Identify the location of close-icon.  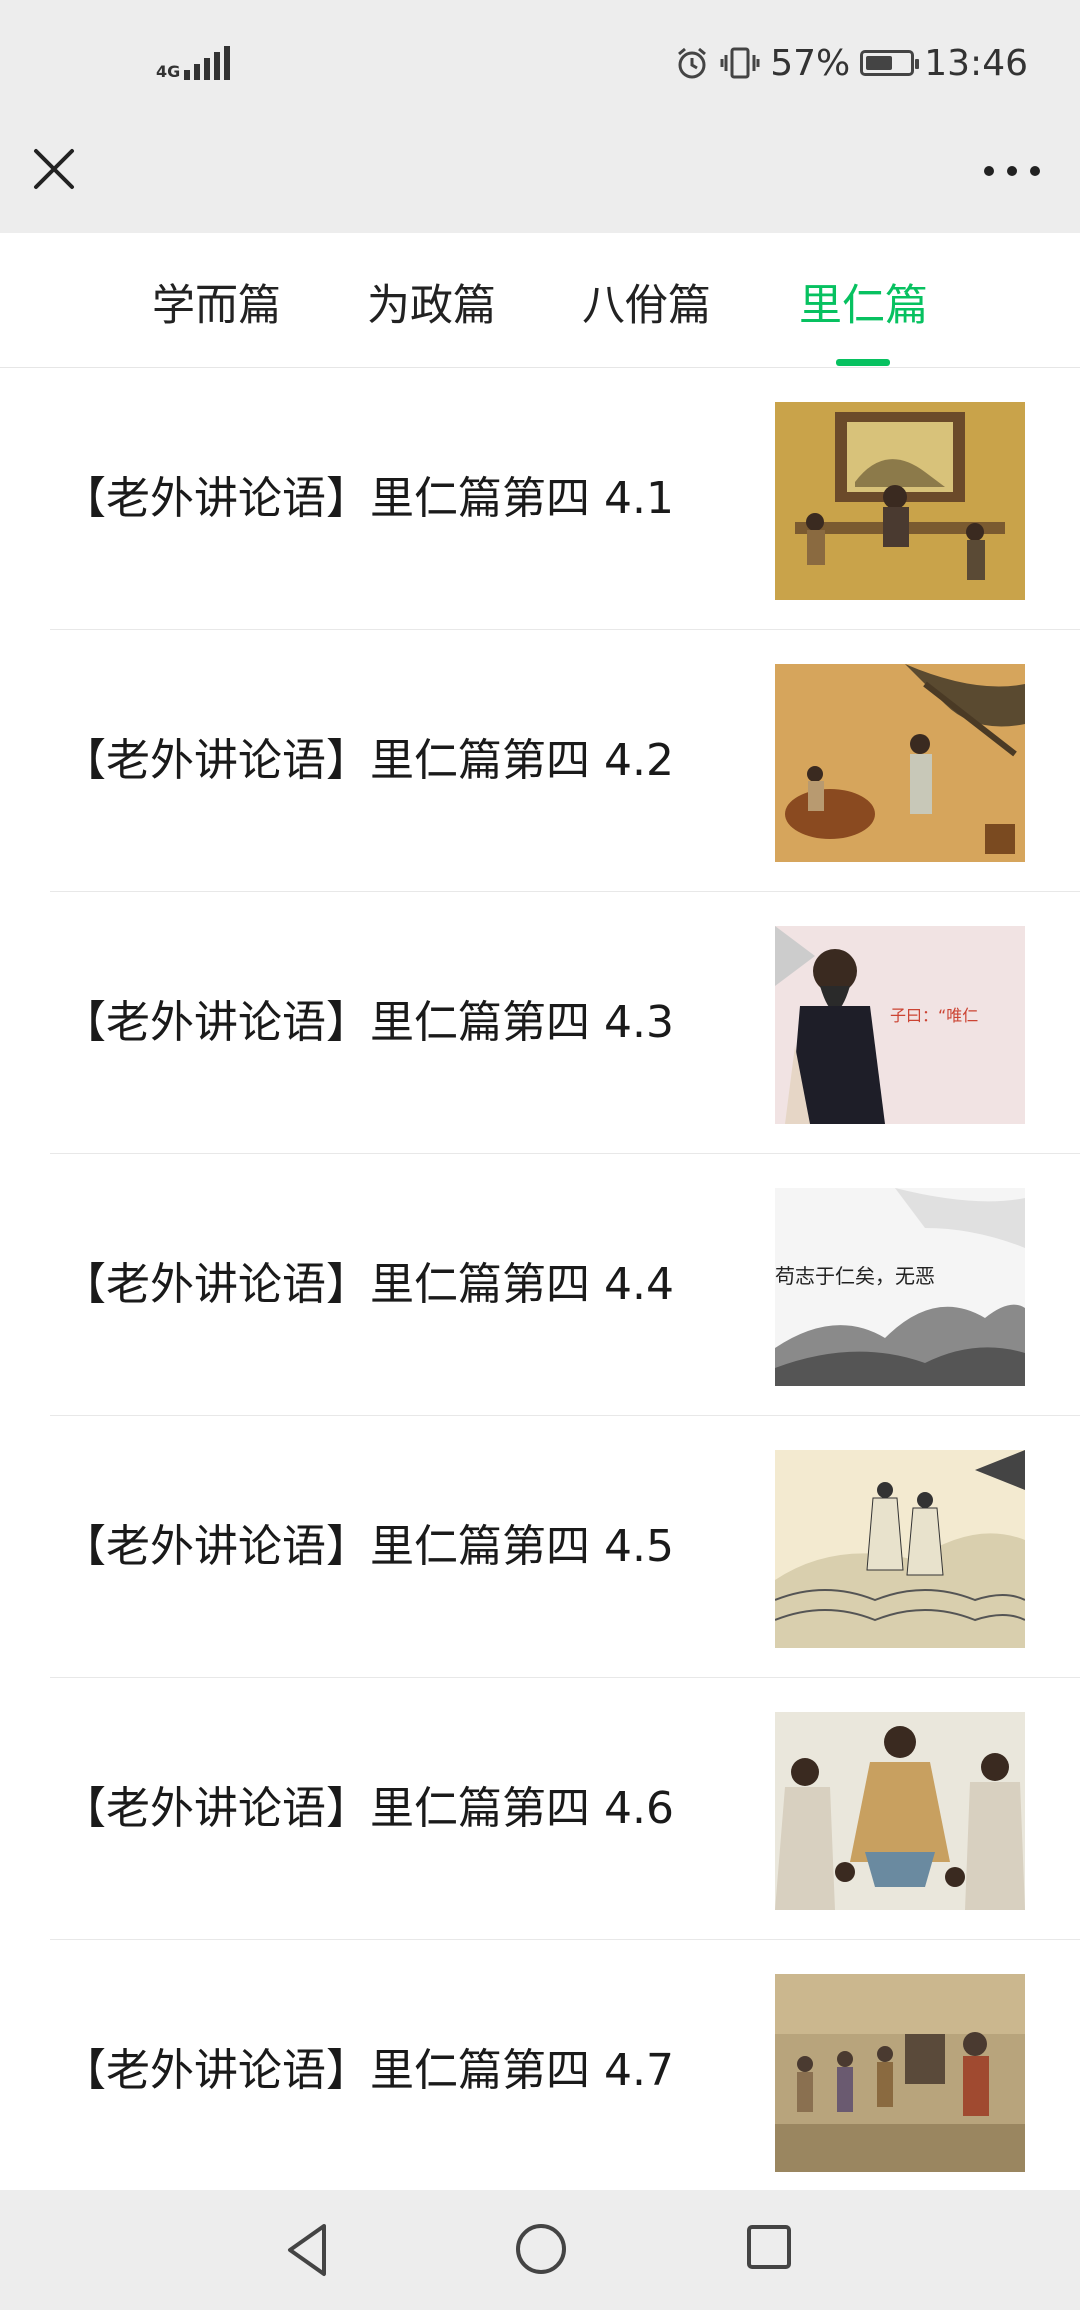
(54, 169).